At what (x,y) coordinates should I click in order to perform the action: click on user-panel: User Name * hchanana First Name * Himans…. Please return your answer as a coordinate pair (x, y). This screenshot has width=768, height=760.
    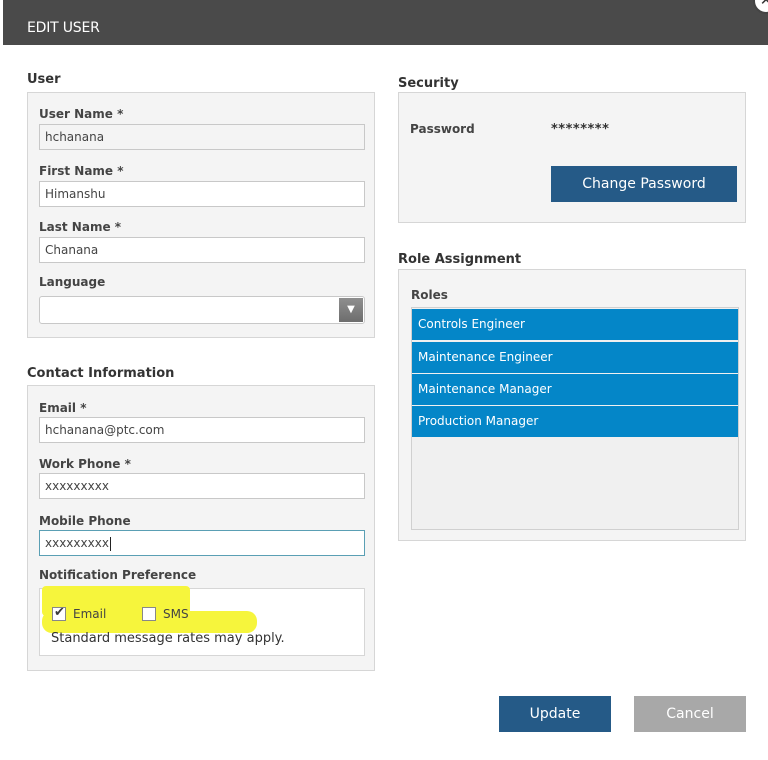
    Looking at the image, I should click on (201, 215).